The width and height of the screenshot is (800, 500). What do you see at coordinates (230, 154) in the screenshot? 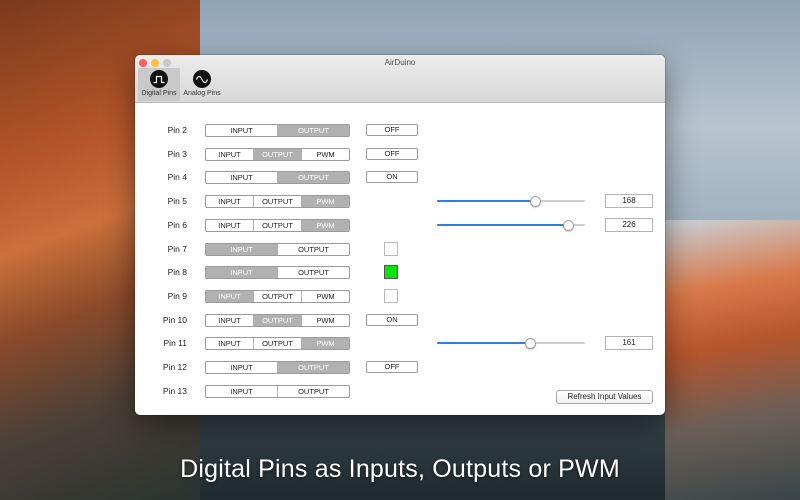
I see `pin-3-mode-input: INPUT` at bounding box center [230, 154].